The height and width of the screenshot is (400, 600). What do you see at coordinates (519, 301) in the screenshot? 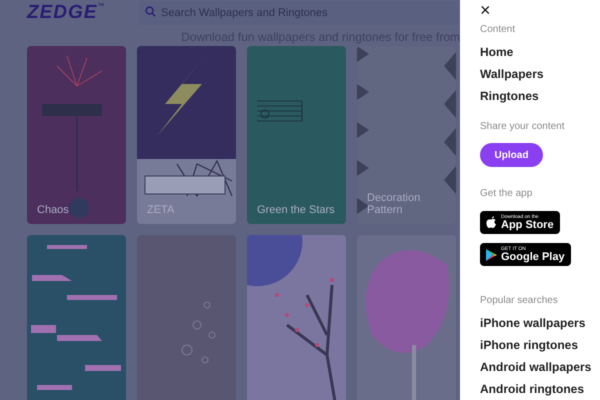
I see `section-heading: Popular searches` at bounding box center [519, 301].